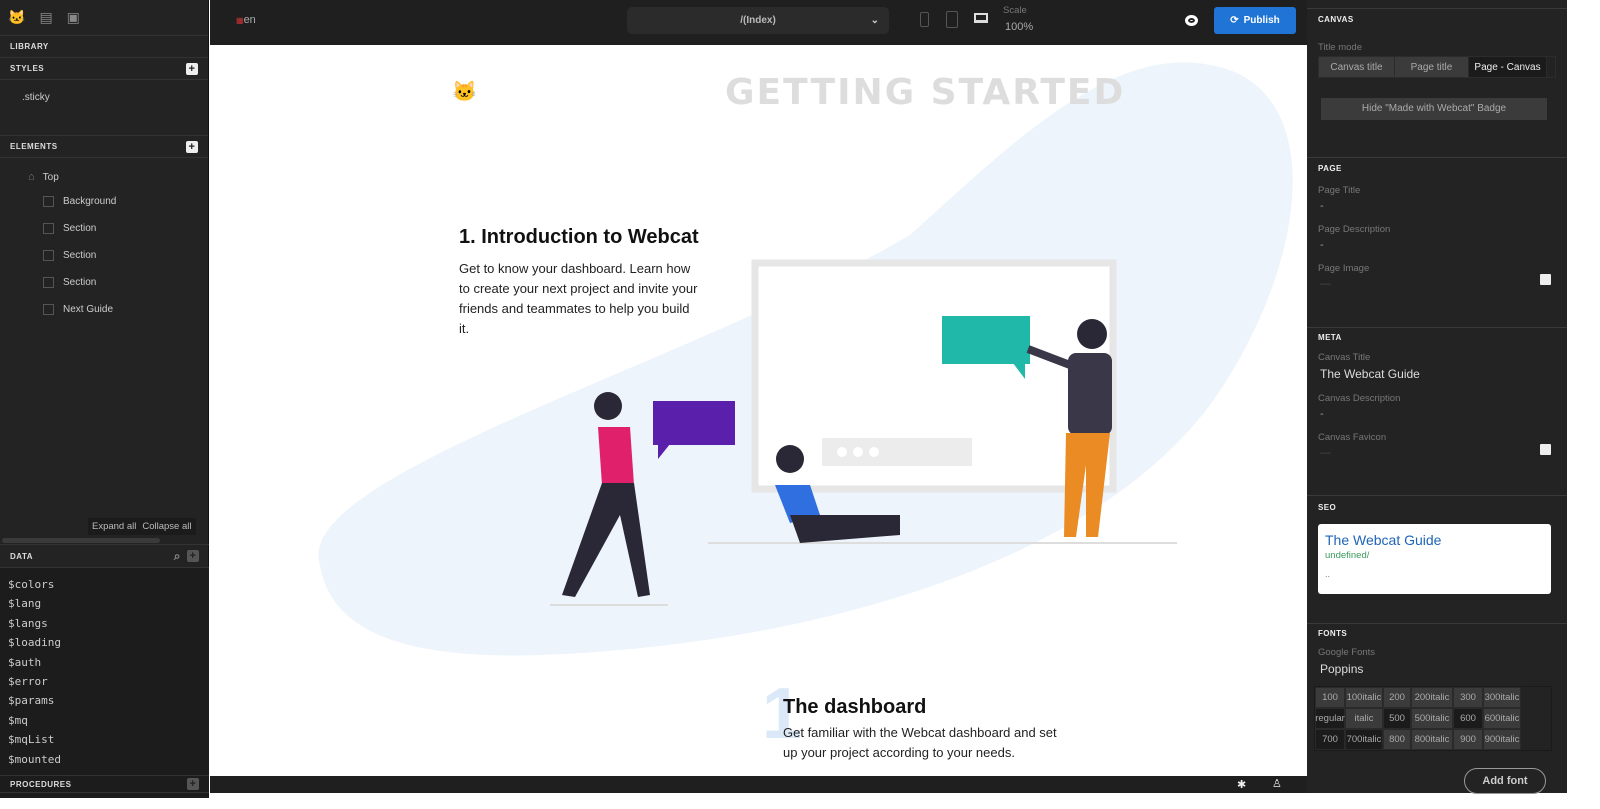 The image size is (1600, 809). What do you see at coordinates (104, 742) in the screenshot?
I see `data-item: $mqList` at bounding box center [104, 742].